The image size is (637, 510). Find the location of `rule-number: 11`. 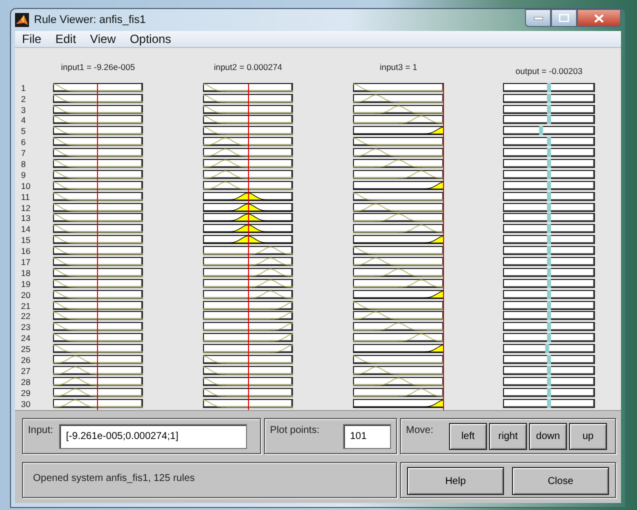

rule-number: 11 is located at coordinates (25, 197).